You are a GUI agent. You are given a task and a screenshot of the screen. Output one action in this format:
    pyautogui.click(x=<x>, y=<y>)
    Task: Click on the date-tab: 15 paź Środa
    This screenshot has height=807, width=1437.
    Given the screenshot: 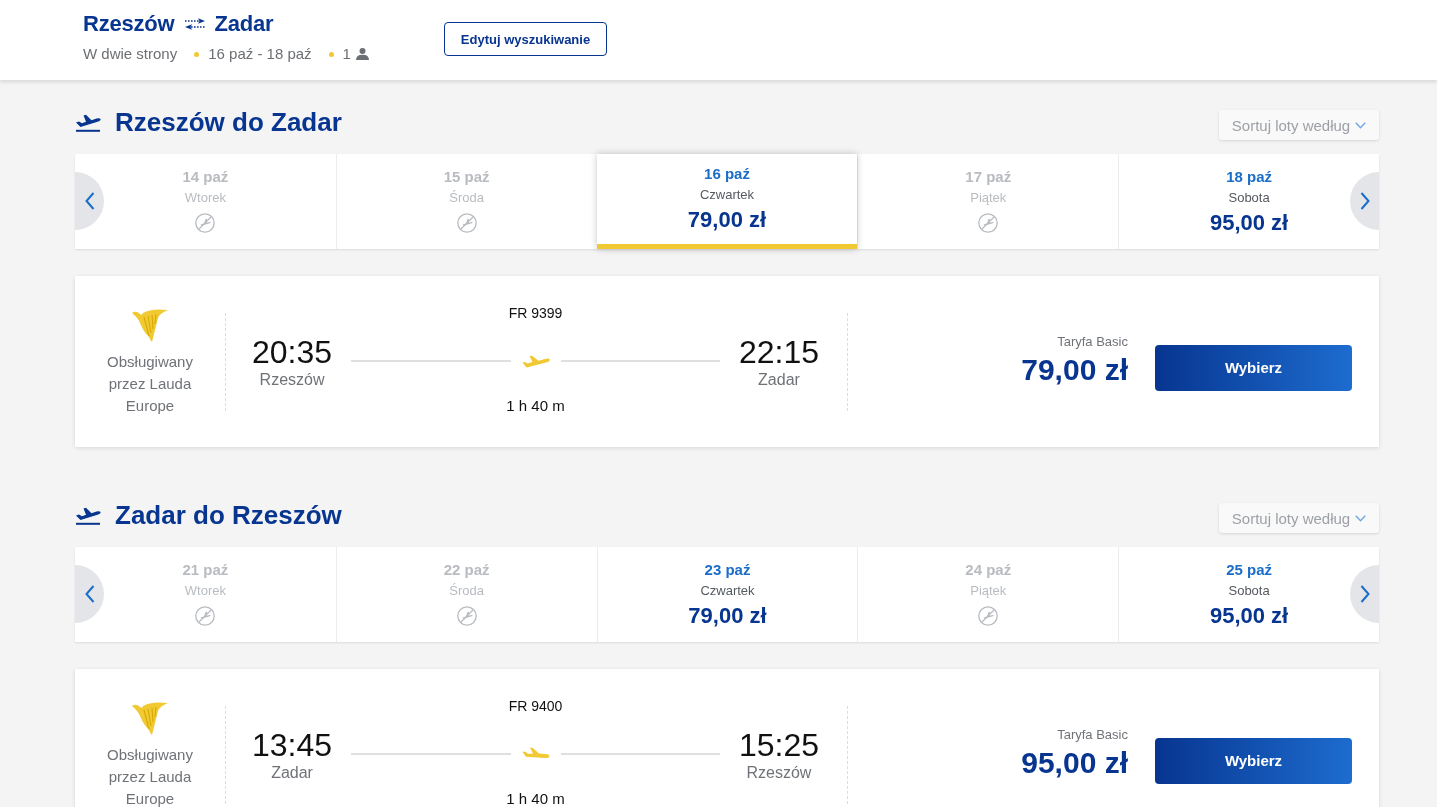 What is the action you would take?
    pyautogui.click(x=466, y=201)
    